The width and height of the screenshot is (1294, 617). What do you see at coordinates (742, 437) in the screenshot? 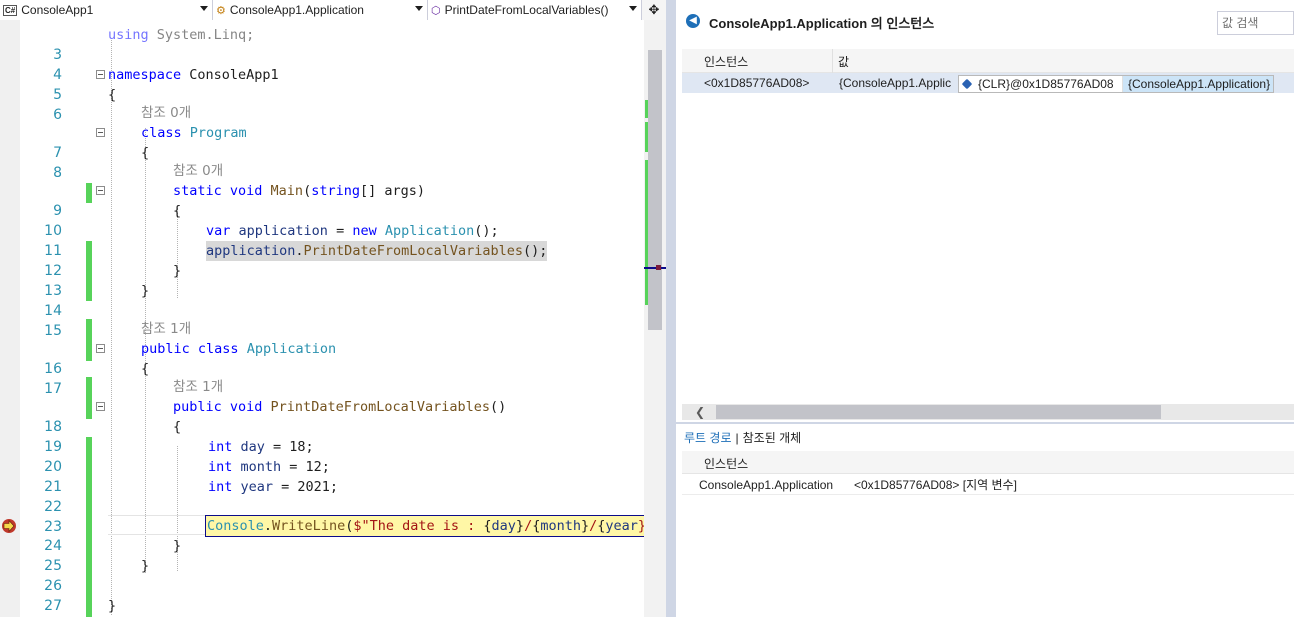
I see `reference-tabs: 루트 경로 | 참조된 개체` at bounding box center [742, 437].